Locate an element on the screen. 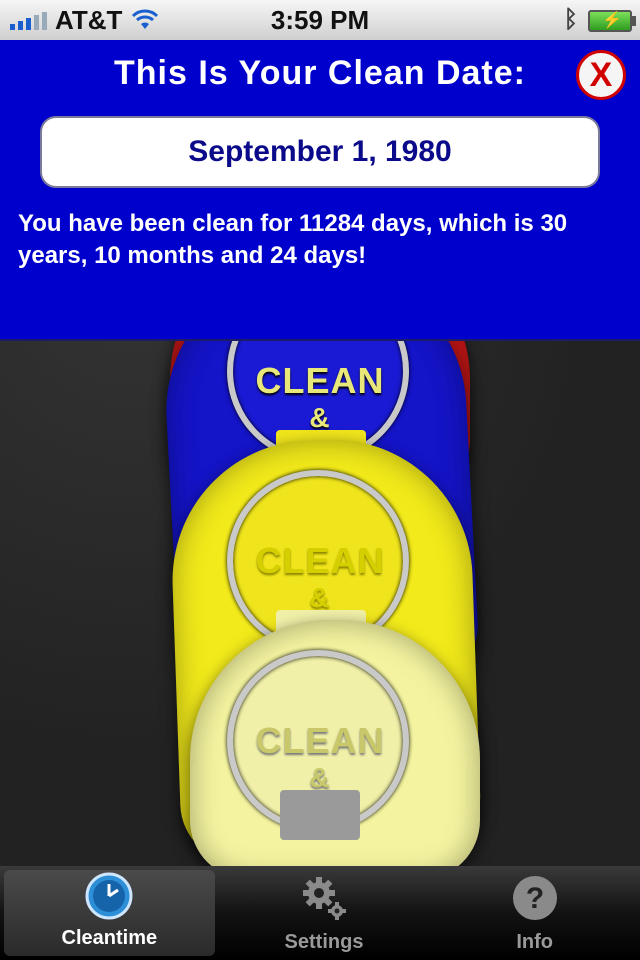 The width and height of the screenshot is (640, 960). tab-settings: Settings is located at coordinates (324, 913).